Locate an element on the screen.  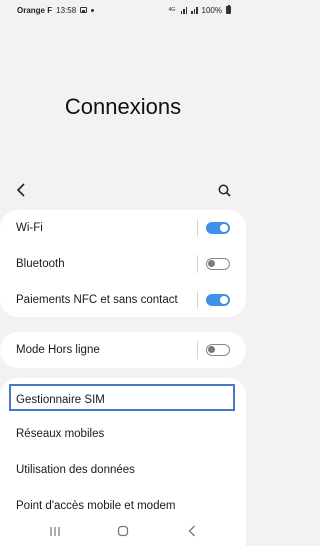
nfc-label: Paiements NFC et sans contact is located at coordinates (97, 300).